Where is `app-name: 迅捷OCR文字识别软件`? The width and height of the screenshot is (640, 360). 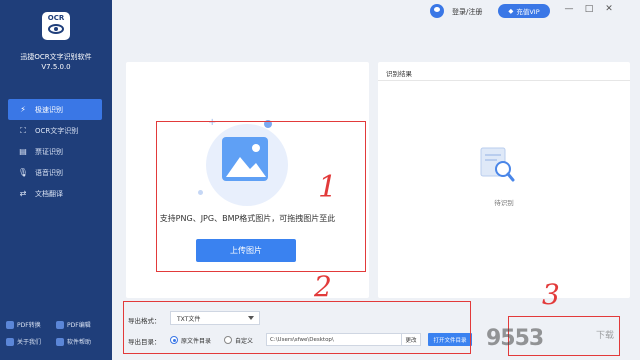 app-name: 迅捷OCR文字识别软件 is located at coordinates (56, 57).